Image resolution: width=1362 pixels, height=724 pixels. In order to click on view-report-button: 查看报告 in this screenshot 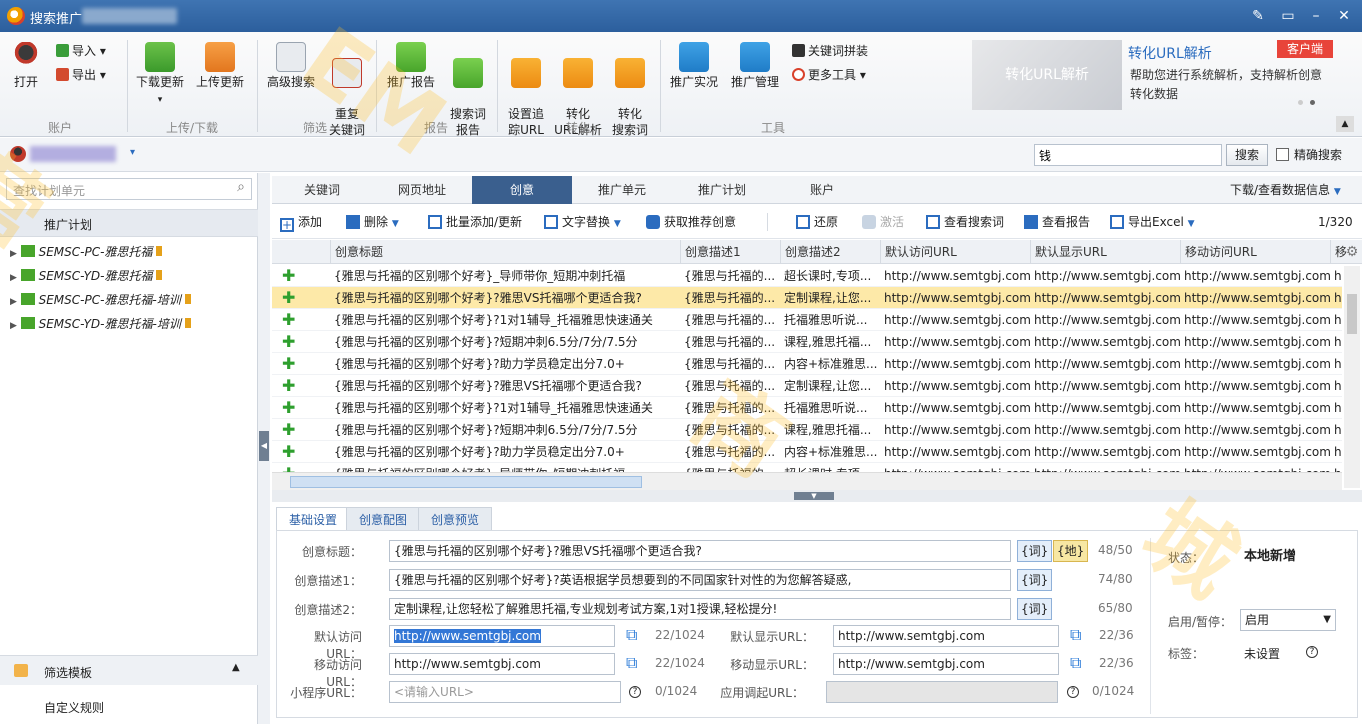, I will do `click(1057, 222)`.